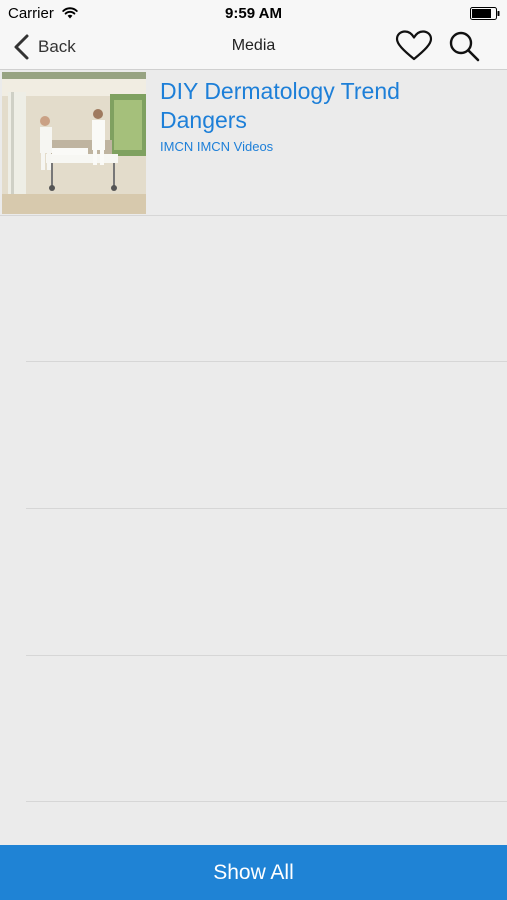  Describe the element at coordinates (57, 46) in the screenshot. I see `back-label: Back` at that location.